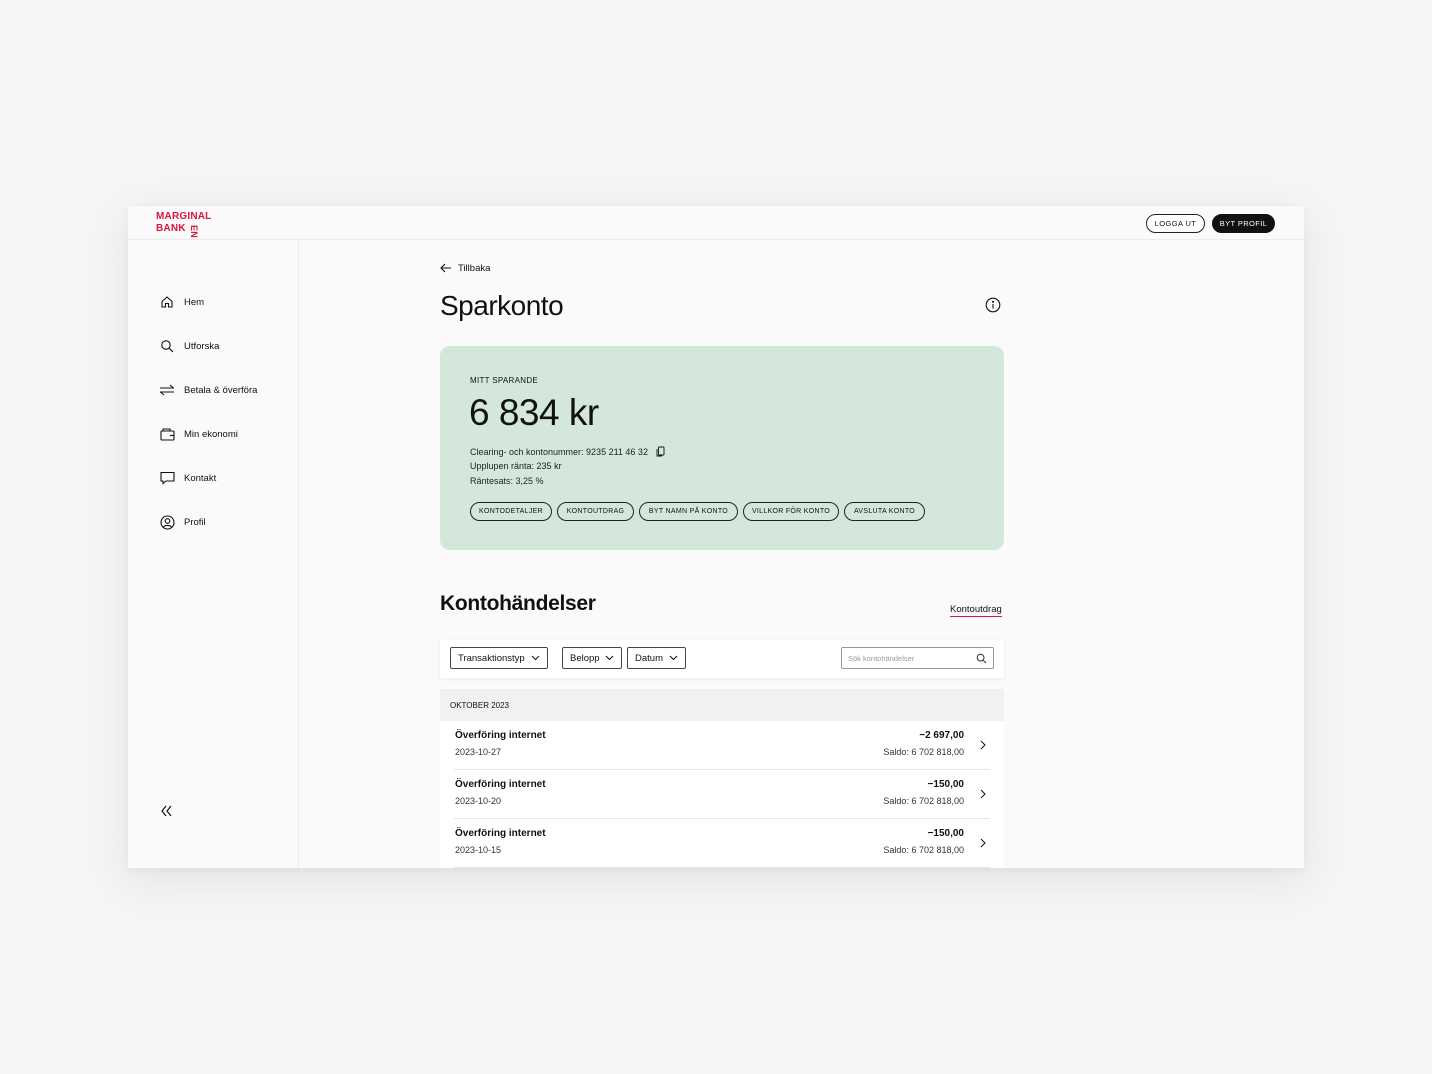 The width and height of the screenshot is (1432, 1074). What do you see at coordinates (167, 302) in the screenshot?
I see `home-icon` at bounding box center [167, 302].